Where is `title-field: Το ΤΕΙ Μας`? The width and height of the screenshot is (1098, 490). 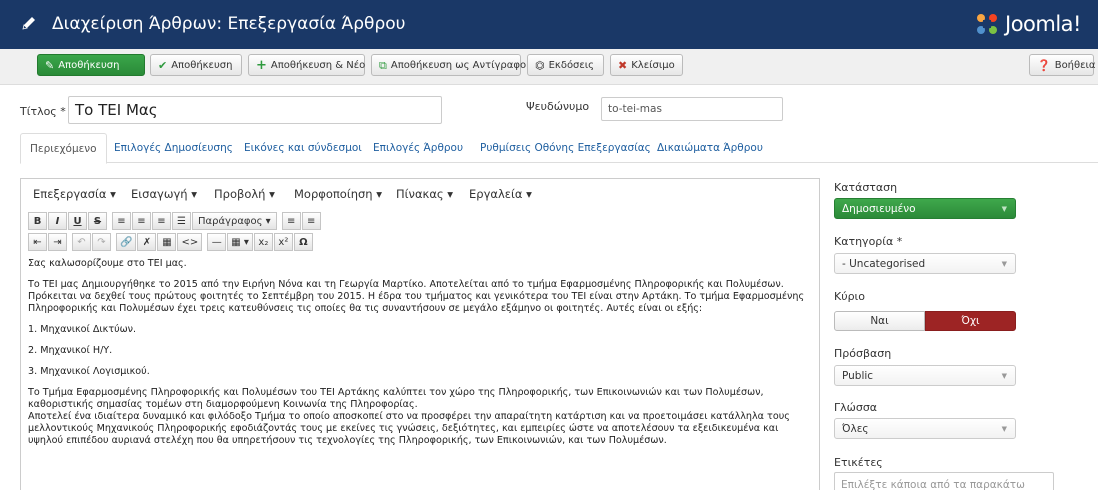 title-field: Το ΤΕΙ Μας is located at coordinates (255, 110).